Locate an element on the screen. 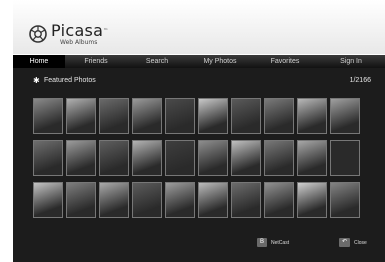  tab-sign-in: Sign In is located at coordinates (351, 61).